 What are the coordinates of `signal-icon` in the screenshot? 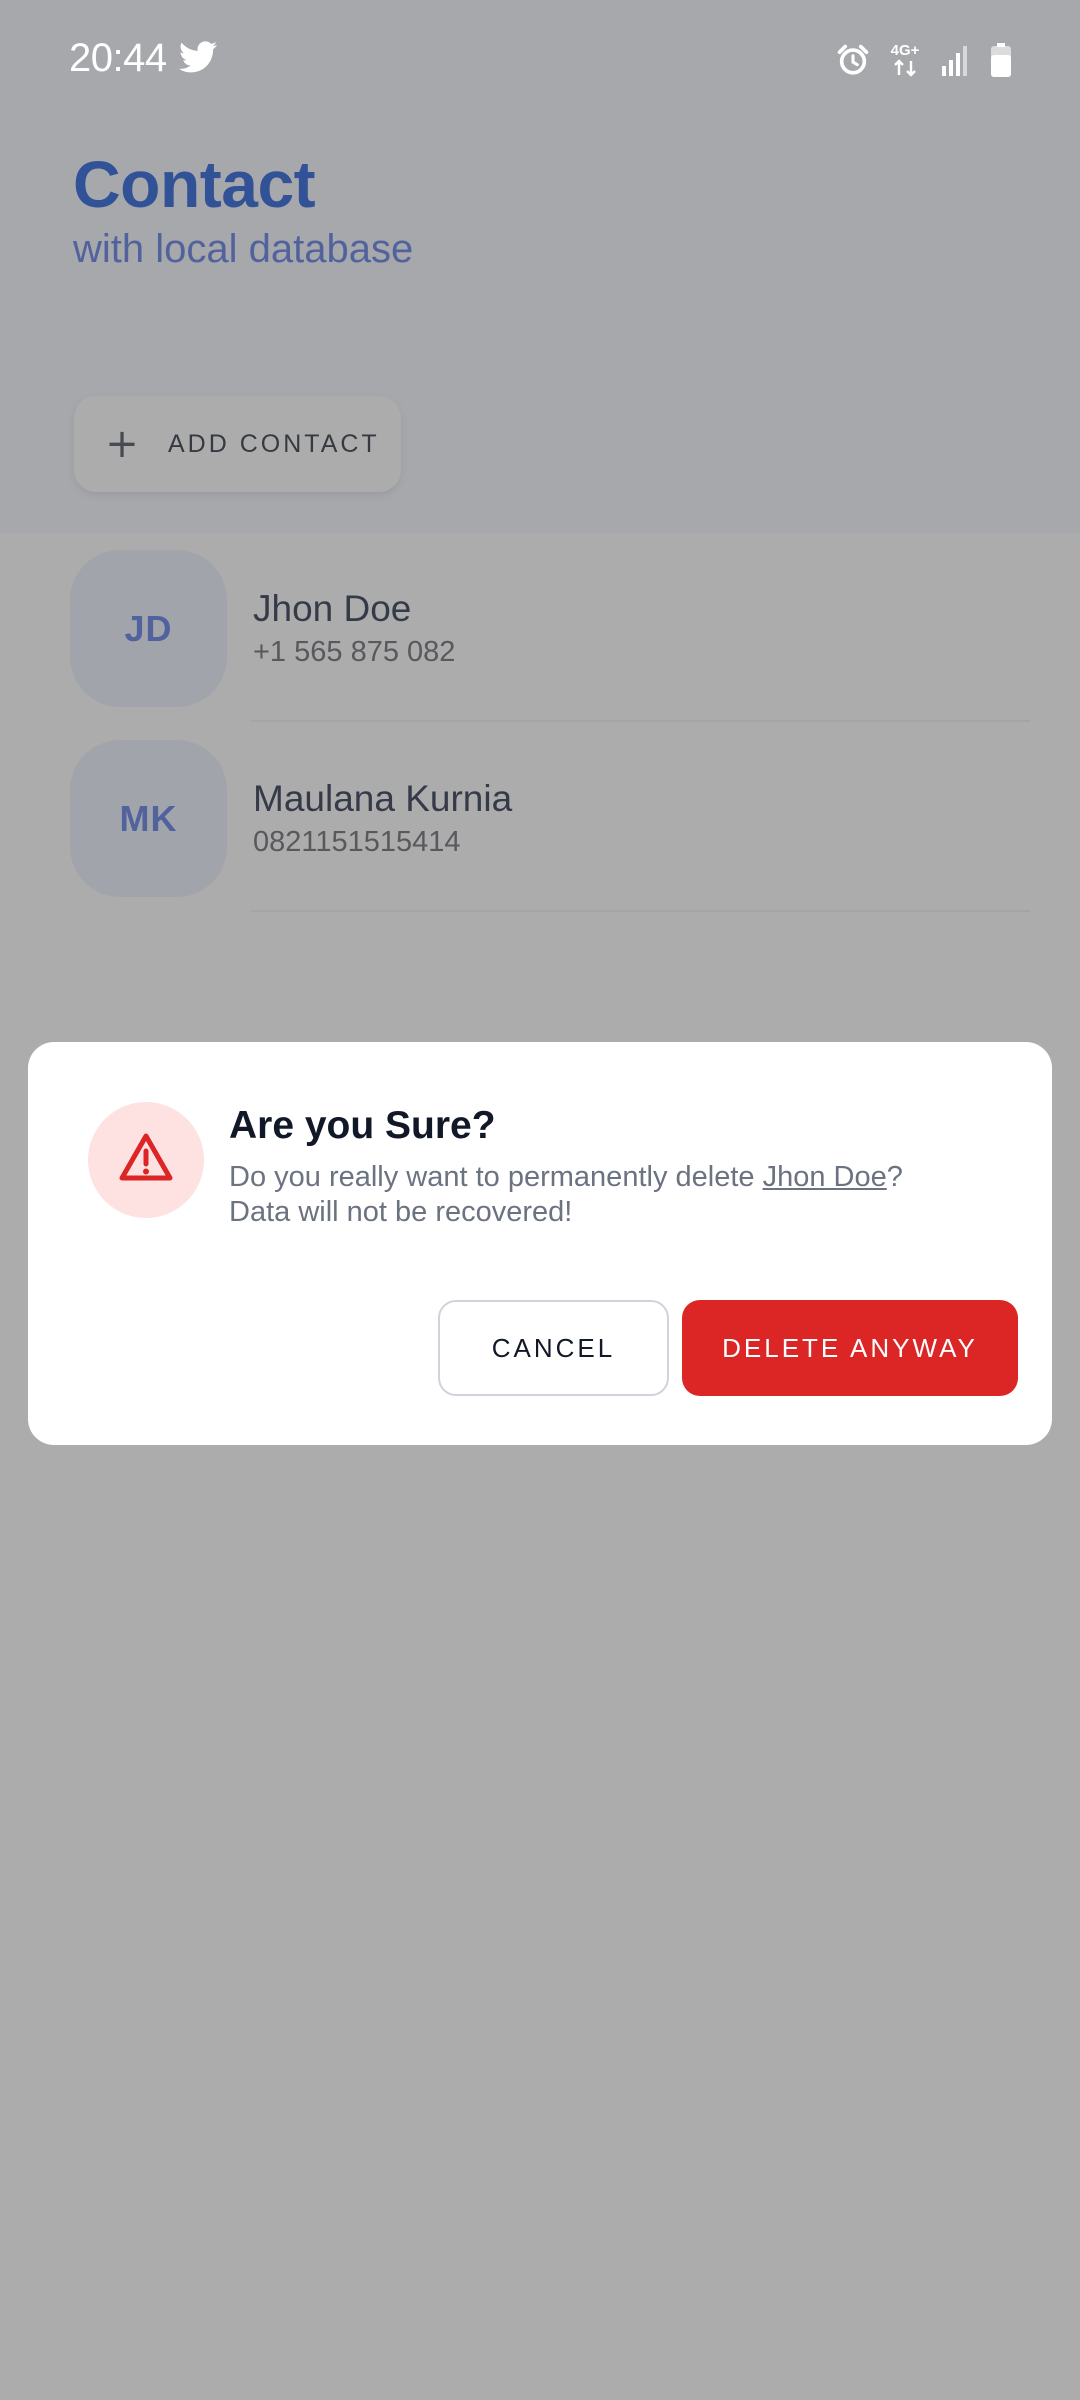 It's located at (955, 60).